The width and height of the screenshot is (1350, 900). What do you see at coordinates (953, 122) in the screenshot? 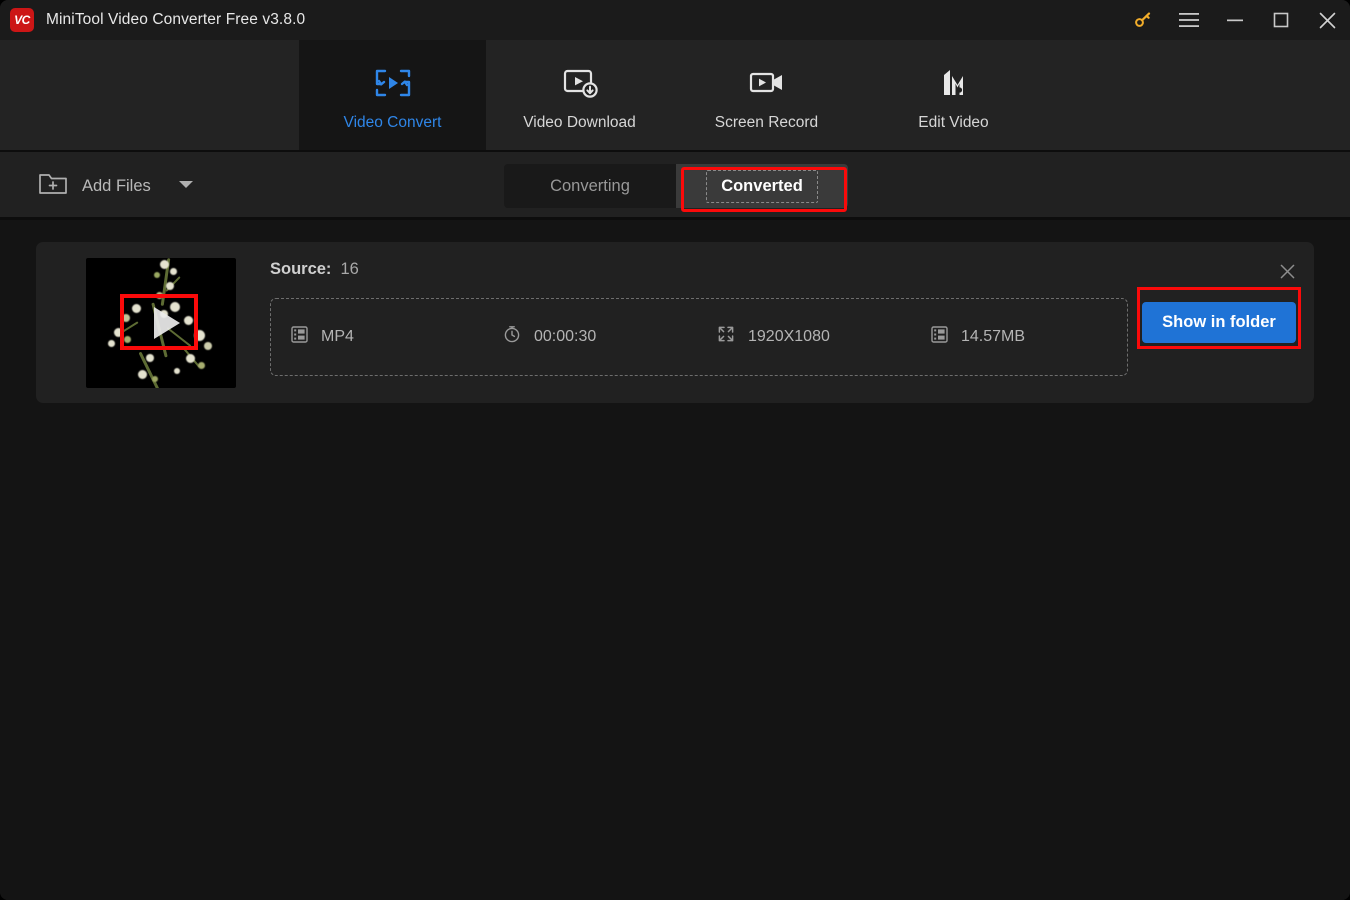
I see `nav-tab-label: Edit Video` at bounding box center [953, 122].